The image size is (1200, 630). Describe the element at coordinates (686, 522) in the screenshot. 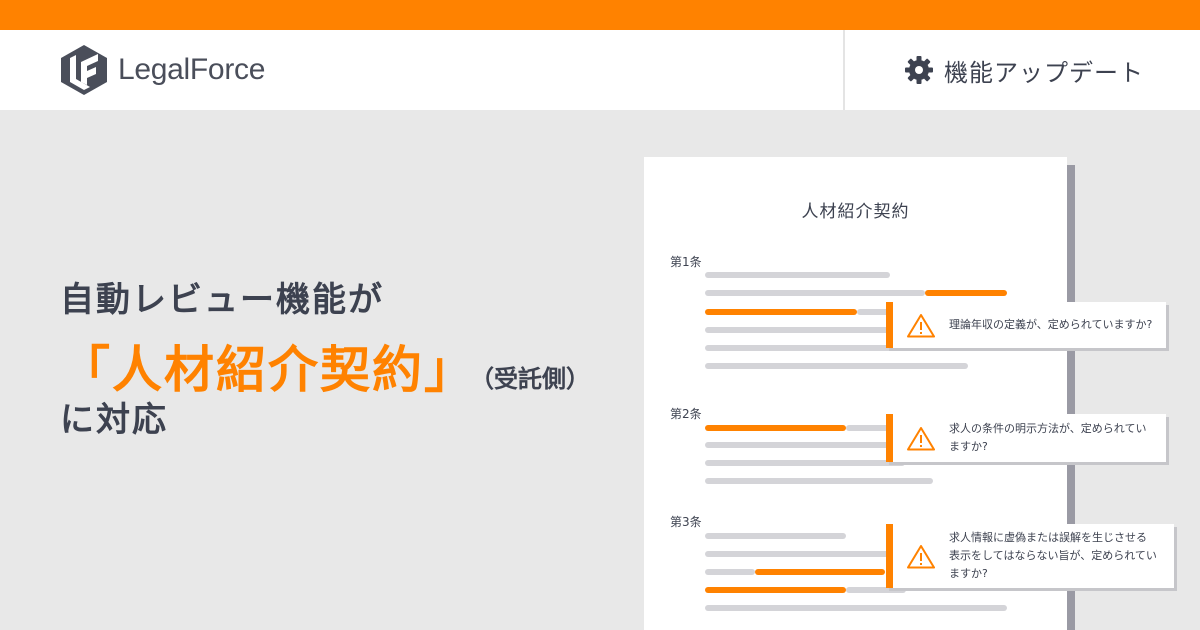

I see `article-label: 第3条` at that location.